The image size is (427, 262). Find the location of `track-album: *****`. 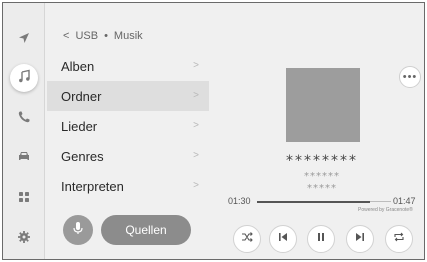

track-album: ***** is located at coordinates (322, 188).